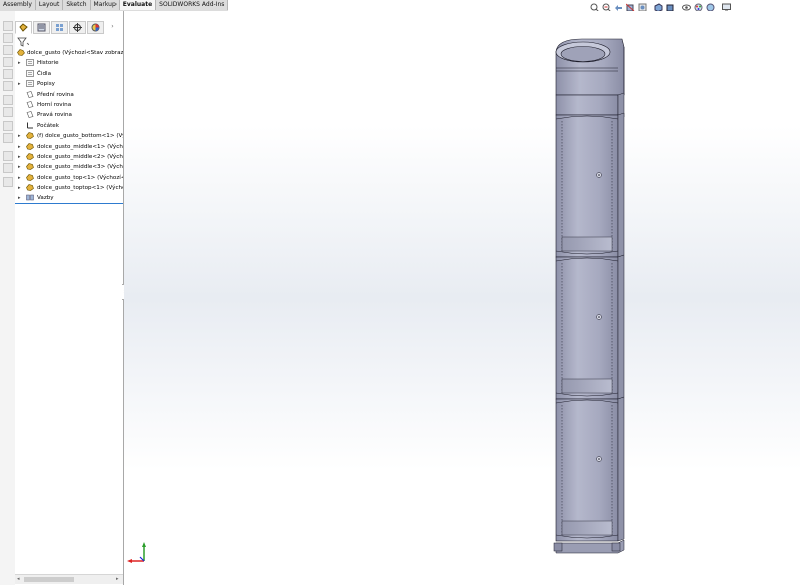  Describe the element at coordinates (49, 579) in the screenshot. I see `scroll-thumb` at that location.